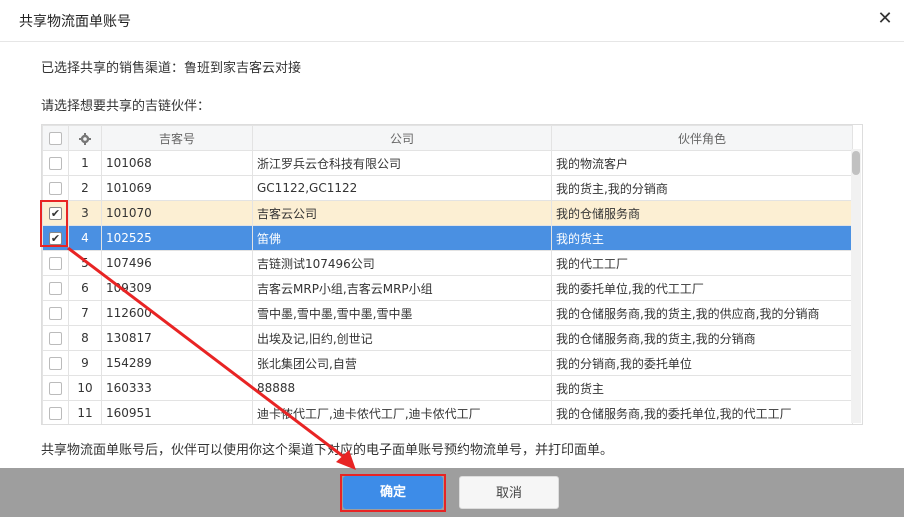 The height and width of the screenshot is (517, 904). What do you see at coordinates (171, 68) in the screenshot?
I see `selected-channel-text: 已选择共享的销售渠道：鲁班到家吉客云对接` at bounding box center [171, 68].